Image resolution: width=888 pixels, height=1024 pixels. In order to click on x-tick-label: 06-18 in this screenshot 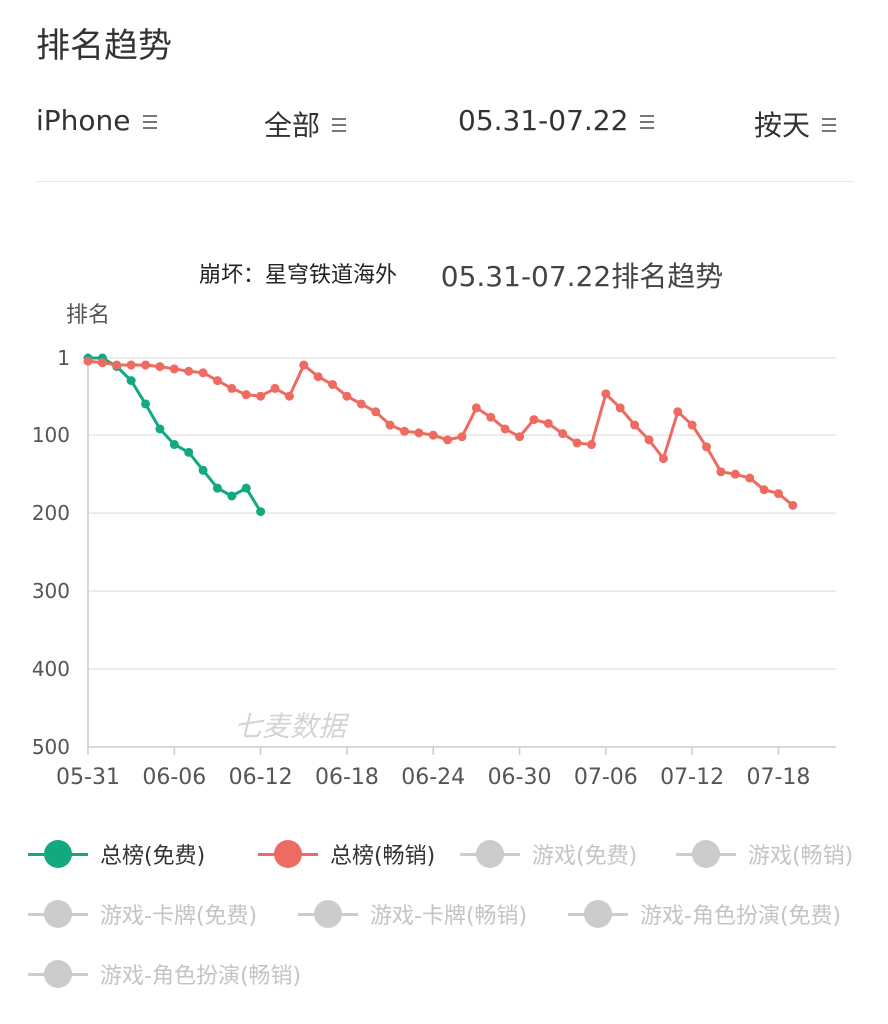, I will do `click(347, 777)`.